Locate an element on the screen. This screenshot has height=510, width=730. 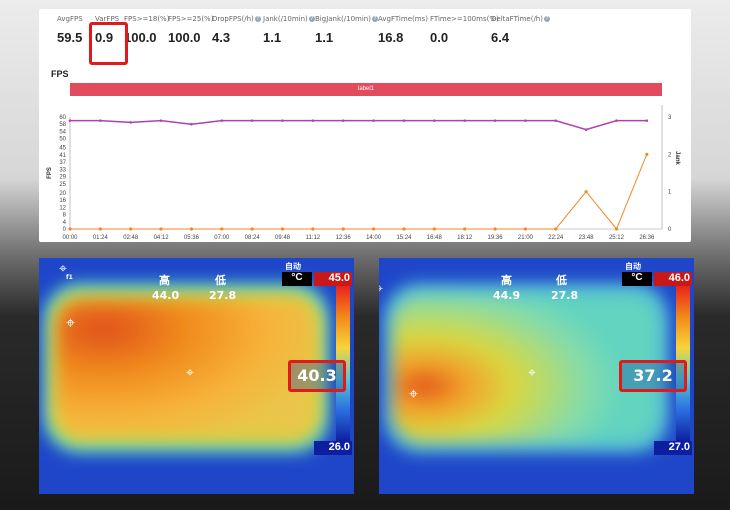
y-tick-label: 25 is located at coordinates (62, 185).